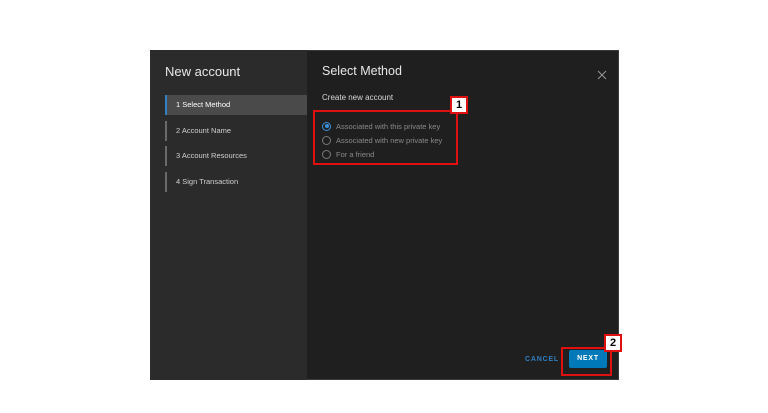  Describe the element at coordinates (236, 181) in the screenshot. I see `step-sign-transaction: 4 Sign Transaction` at that location.